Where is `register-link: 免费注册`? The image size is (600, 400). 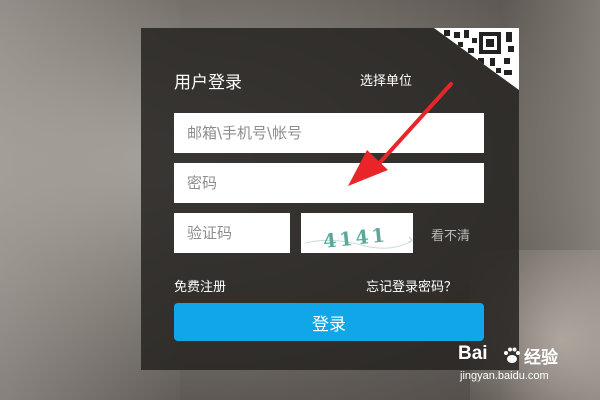
register-link: 免费注册 is located at coordinates (200, 285).